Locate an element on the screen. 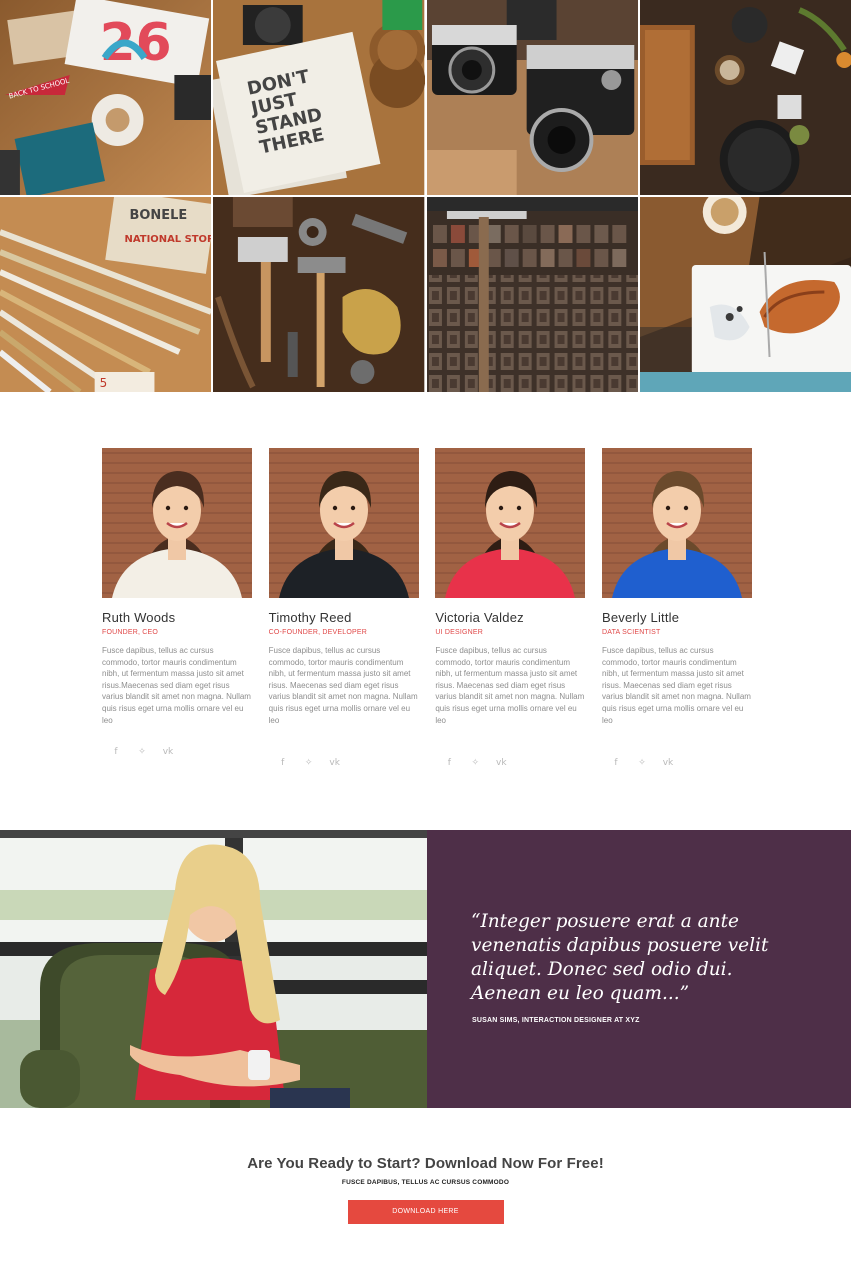 Image resolution: width=851 pixels, height=1280 pixels. gallery-tile-tools is located at coordinates (319, 294).